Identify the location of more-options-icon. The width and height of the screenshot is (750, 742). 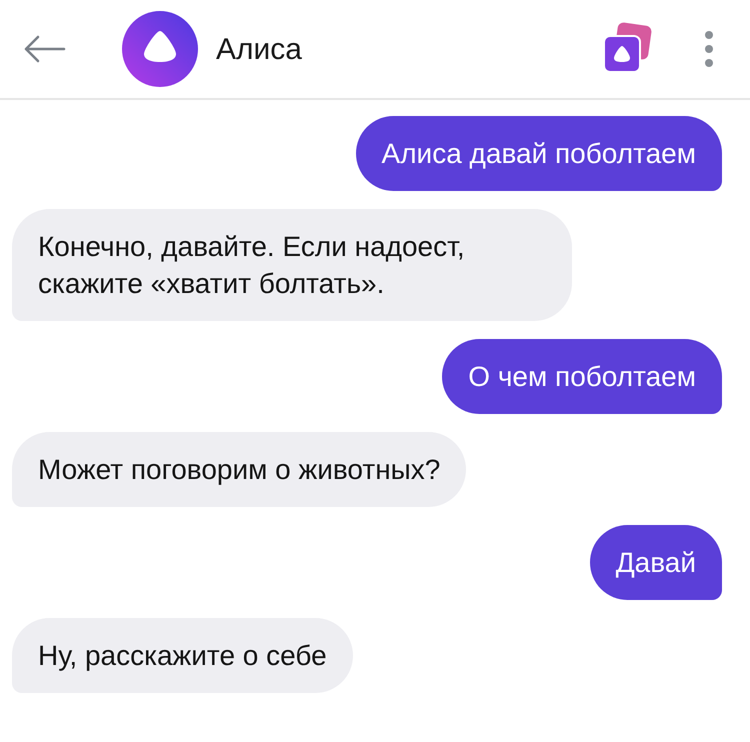
(709, 49).